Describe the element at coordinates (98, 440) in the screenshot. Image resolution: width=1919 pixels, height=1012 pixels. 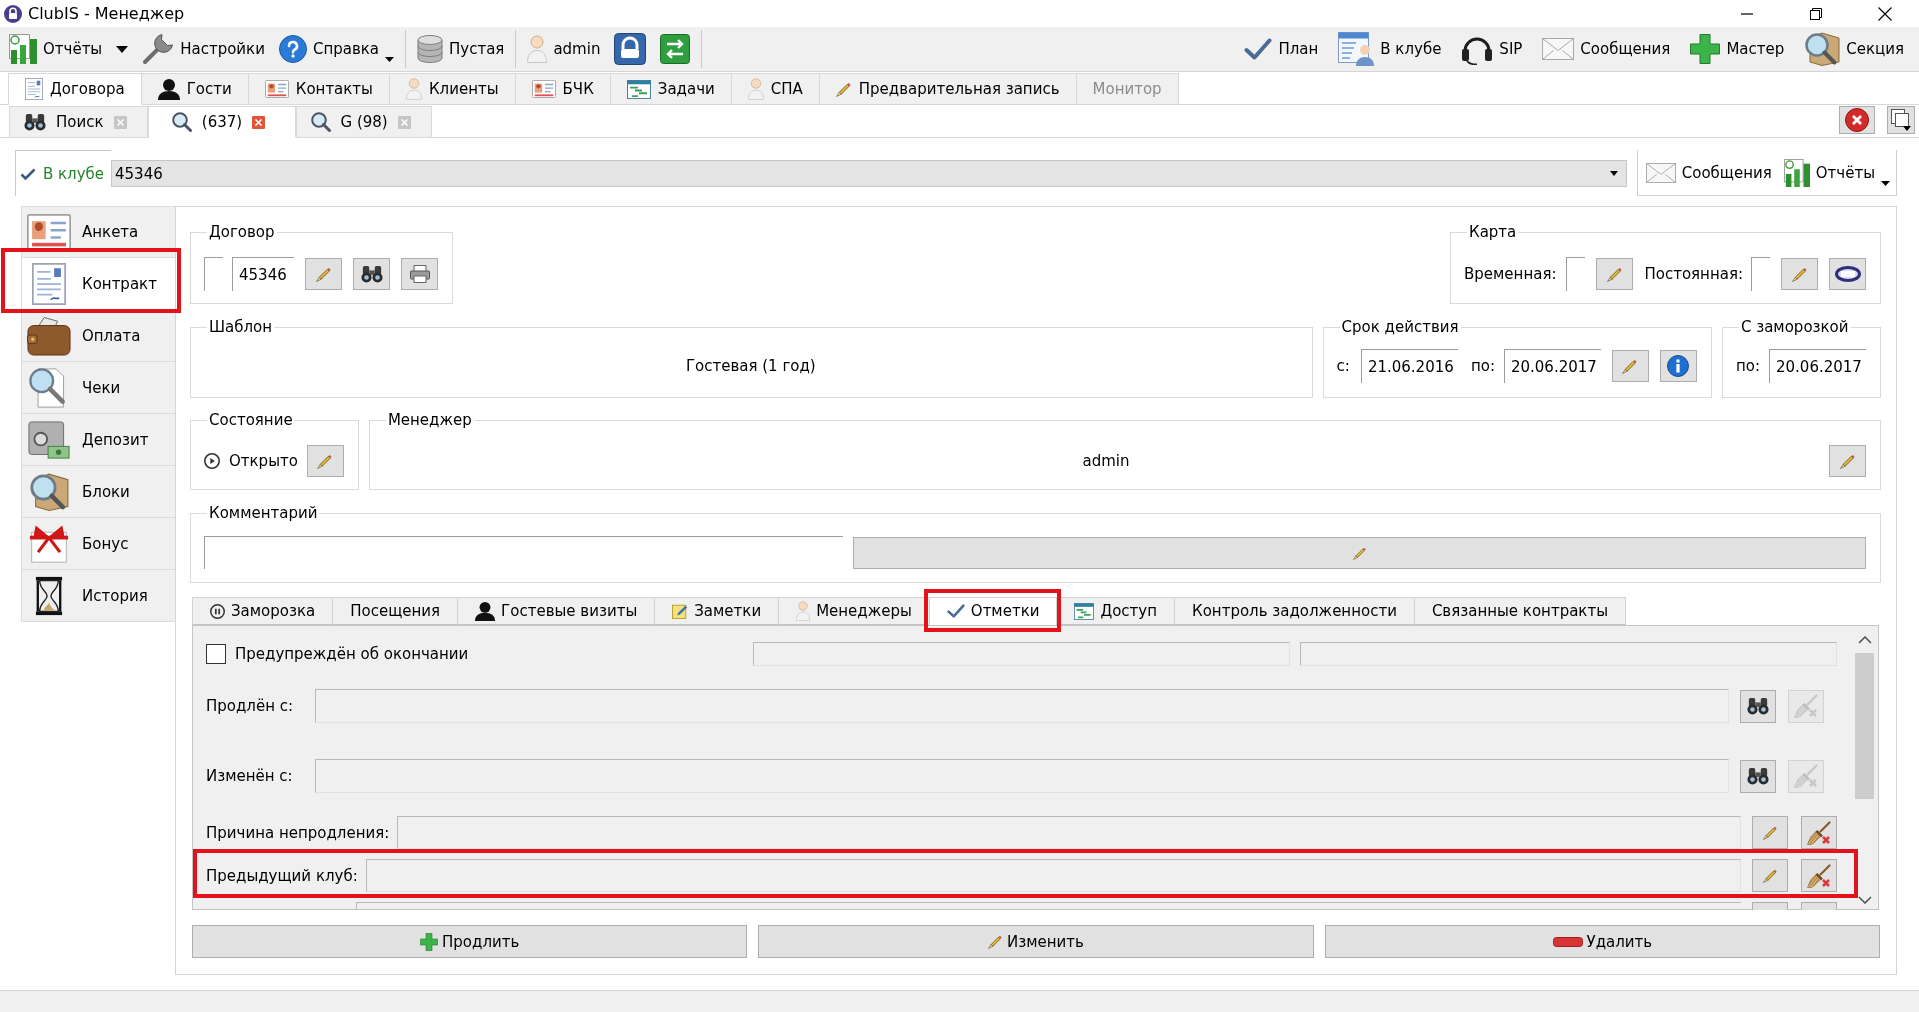
I see `sidebar-item: Депозит` at that location.